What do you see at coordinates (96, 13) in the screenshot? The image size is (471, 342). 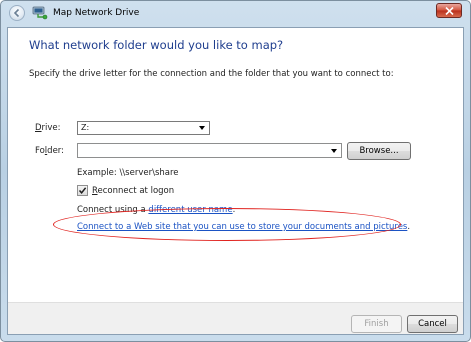 I see `window-title: Map Network Drive` at bounding box center [96, 13].